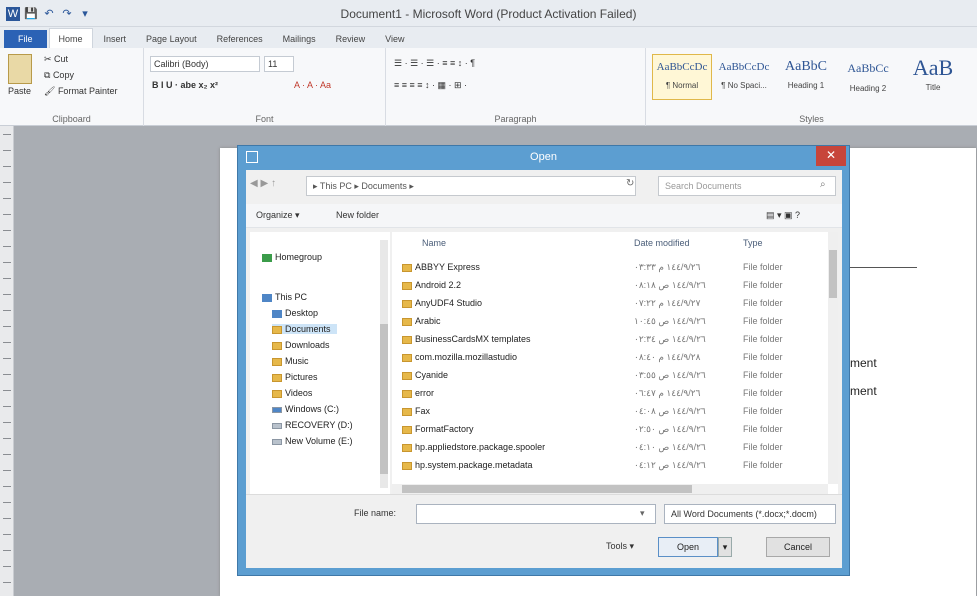 This screenshot has height=596, width=977. I want to click on tab-references: References, so click(240, 39).